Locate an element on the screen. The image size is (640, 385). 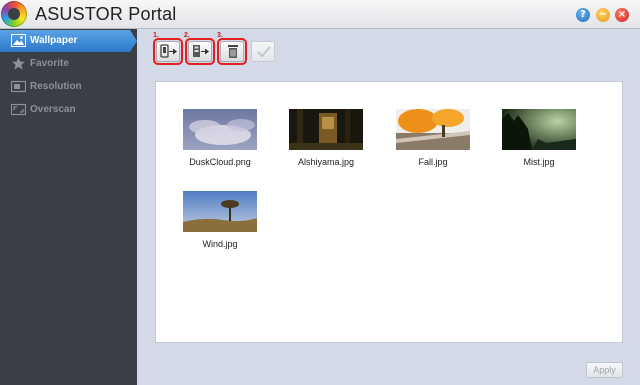
sidebar-item-overscan: Overscan is located at coordinates (68, 110).